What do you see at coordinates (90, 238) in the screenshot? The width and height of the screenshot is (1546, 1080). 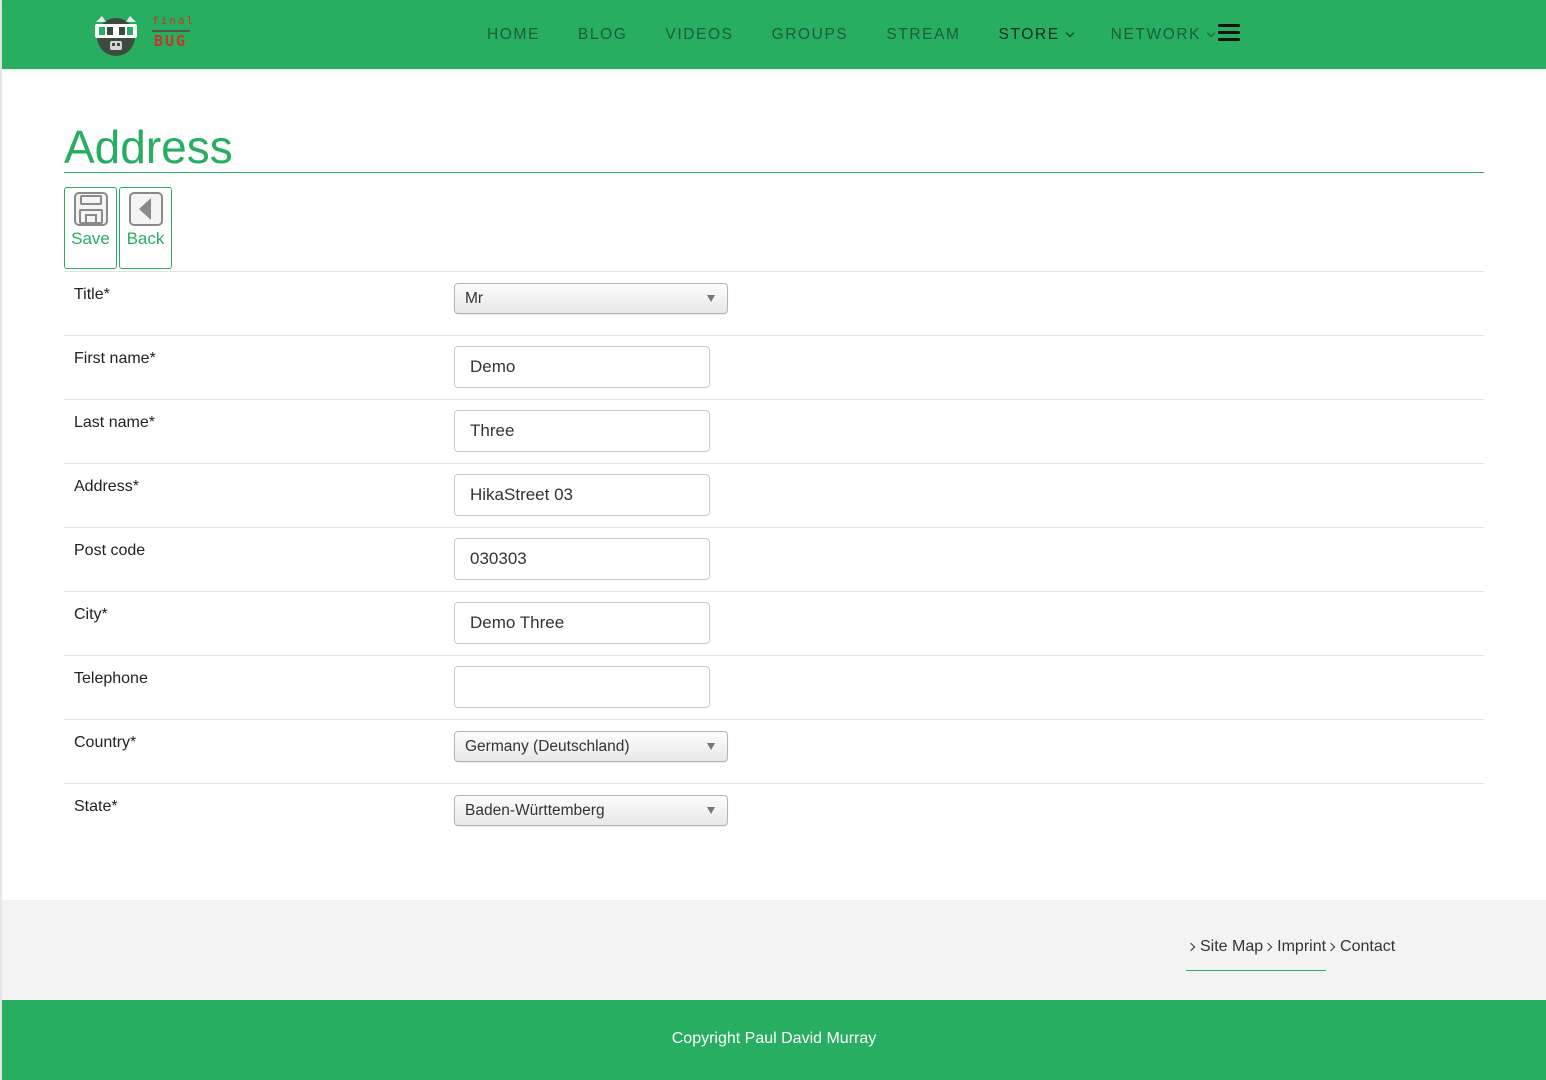 I see `save-label: Save` at bounding box center [90, 238].